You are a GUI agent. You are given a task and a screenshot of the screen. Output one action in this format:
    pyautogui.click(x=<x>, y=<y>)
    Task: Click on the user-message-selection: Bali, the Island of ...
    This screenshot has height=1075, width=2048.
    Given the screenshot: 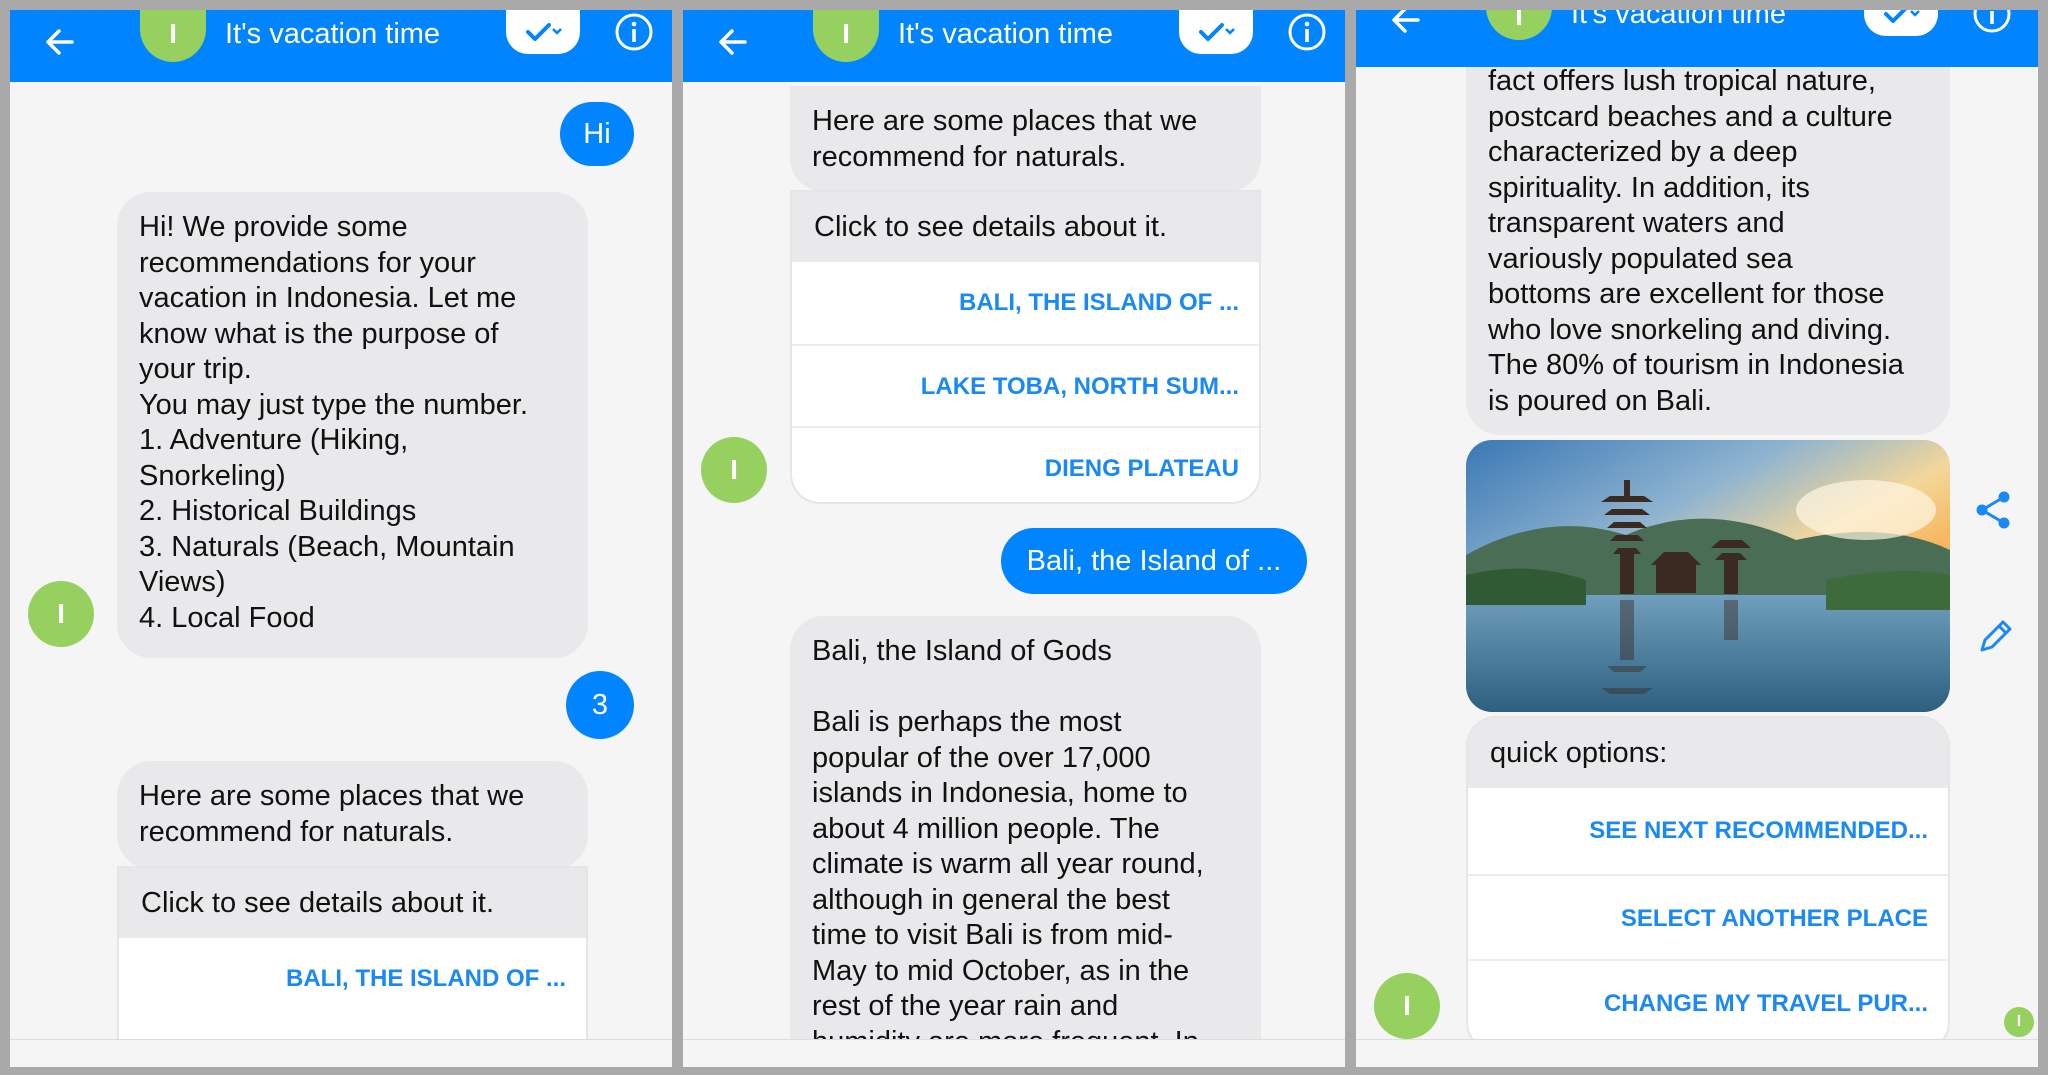 What is the action you would take?
    pyautogui.click(x=1154, y=561)
    